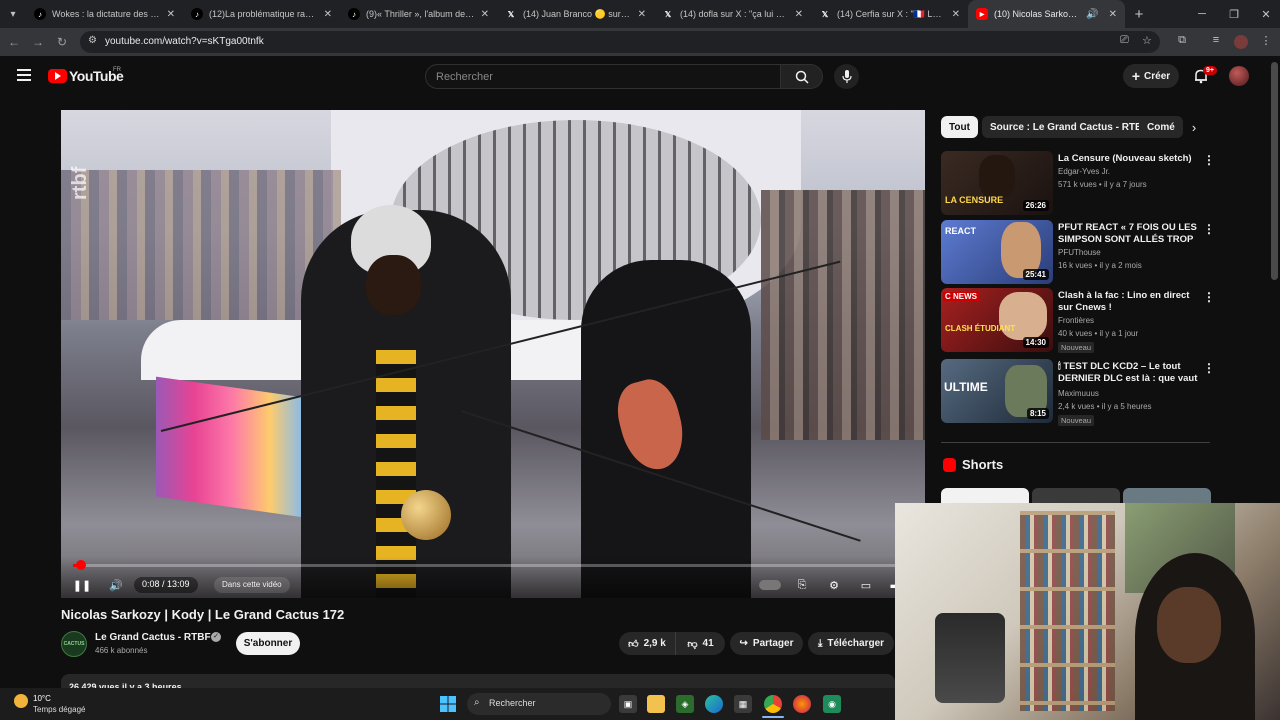  Describe the element at coordinates (1265, 14) in the screenshot. I see `close-window-button: ✕` at that location.